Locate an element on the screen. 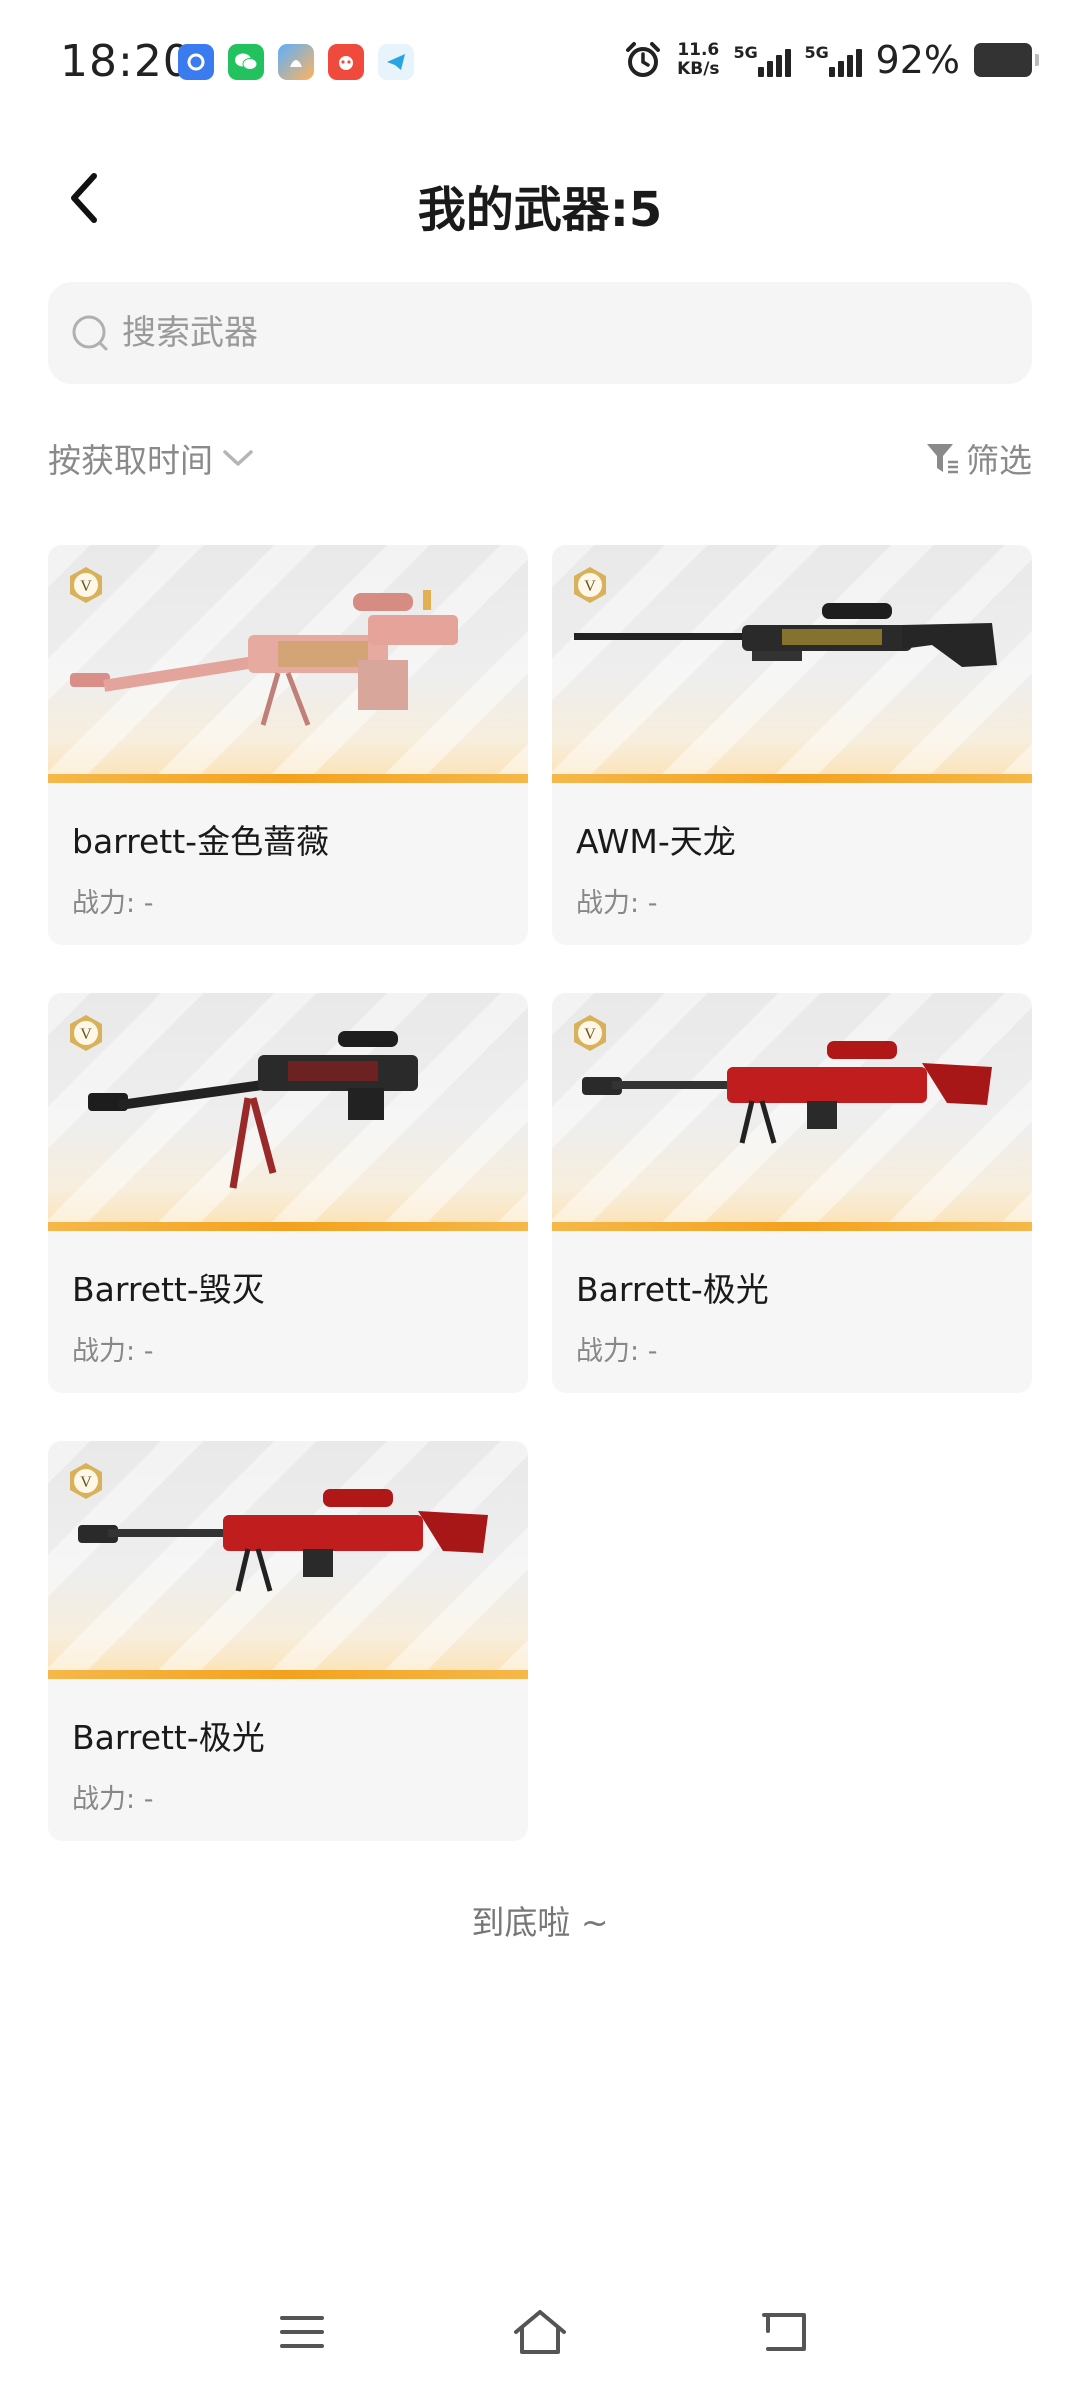  back-nav-button is located at coordinates (786, 2332).